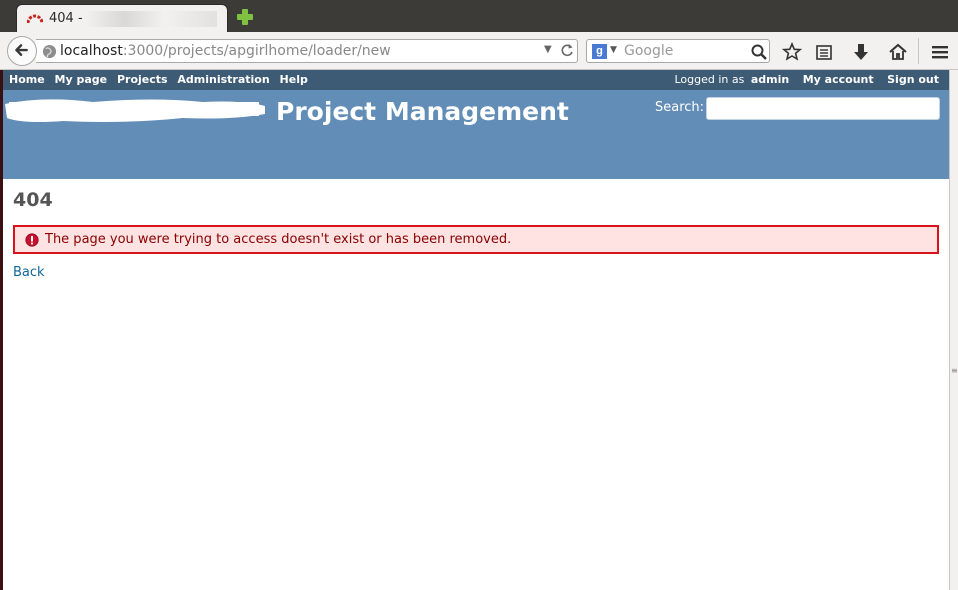 The height and width of the screenshot is (590, 958). Describe the element at coordinates (770, 79) in the screenshot. I see `logged-in-user: admin` at that location.